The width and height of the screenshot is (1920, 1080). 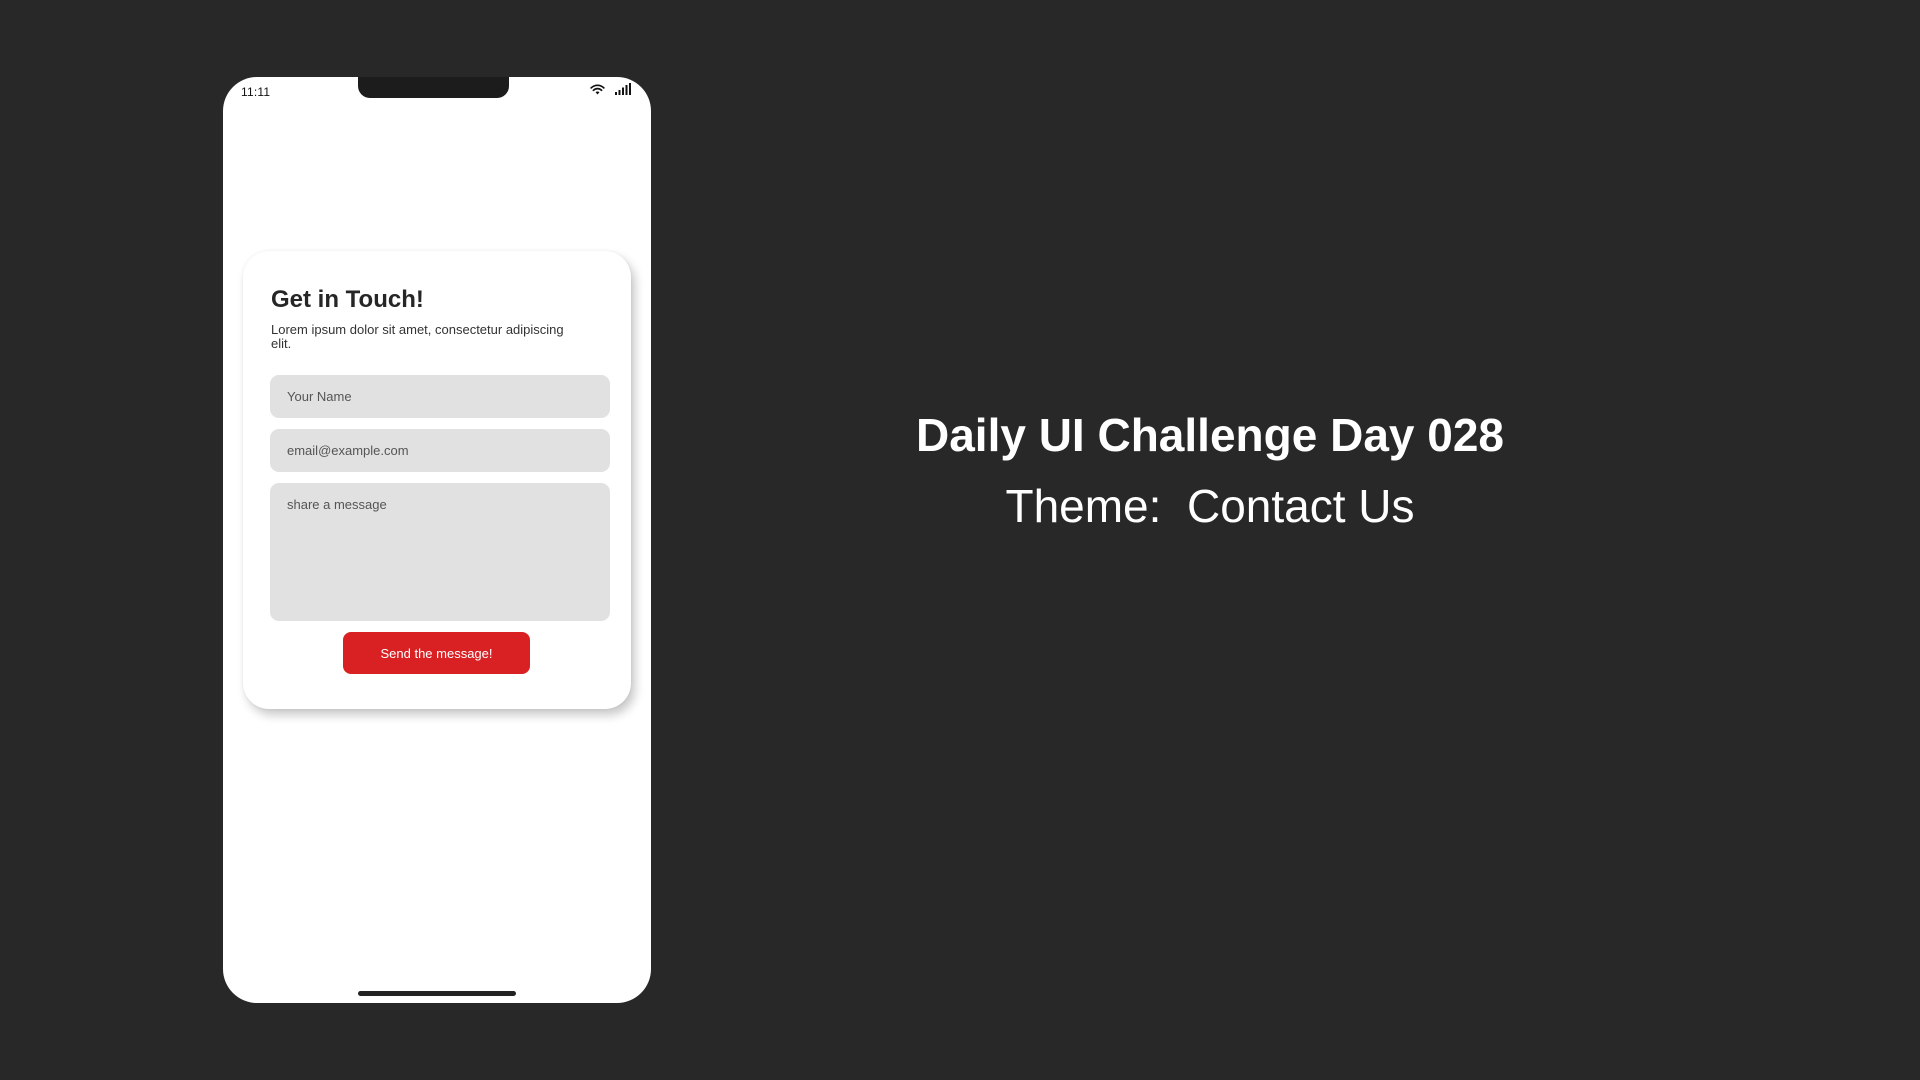 I want to click on challenge-theme: Theme: Contact Us, so click(x=1210, y=506).